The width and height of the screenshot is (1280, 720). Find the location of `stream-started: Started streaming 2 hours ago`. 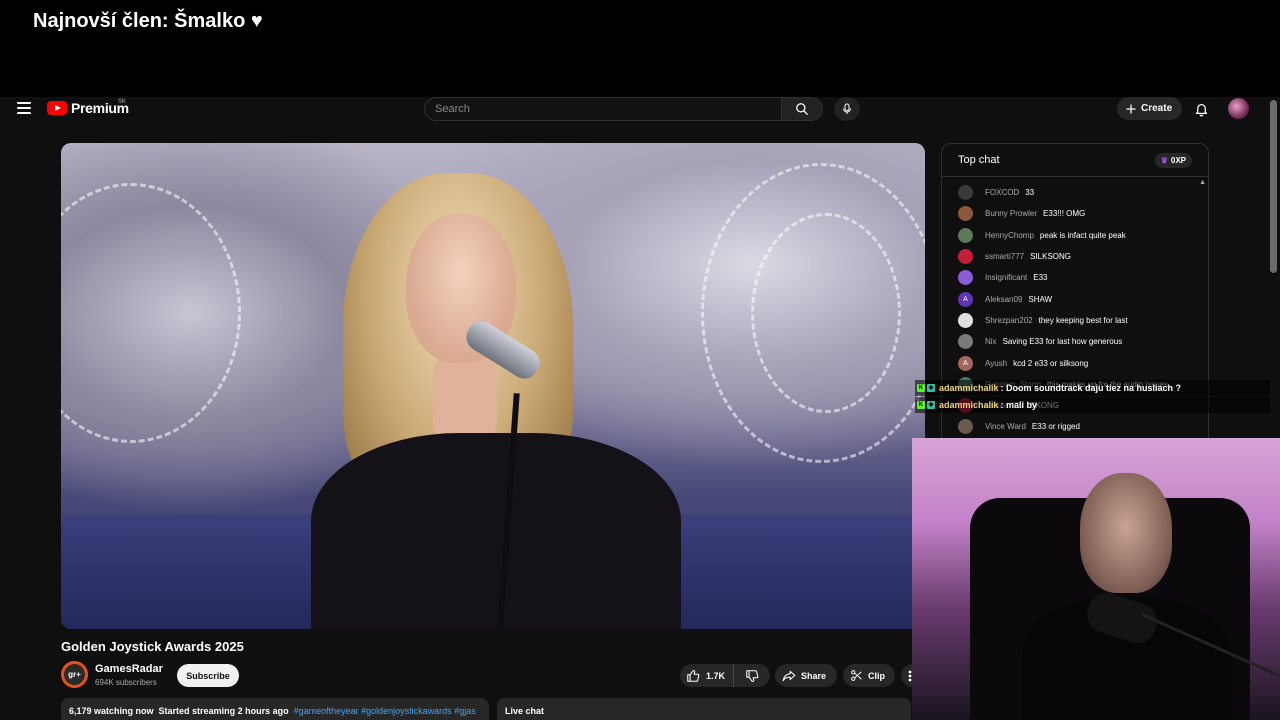

stream-started: Started streaming 2 hours ago is located at coordinates (223, 711).